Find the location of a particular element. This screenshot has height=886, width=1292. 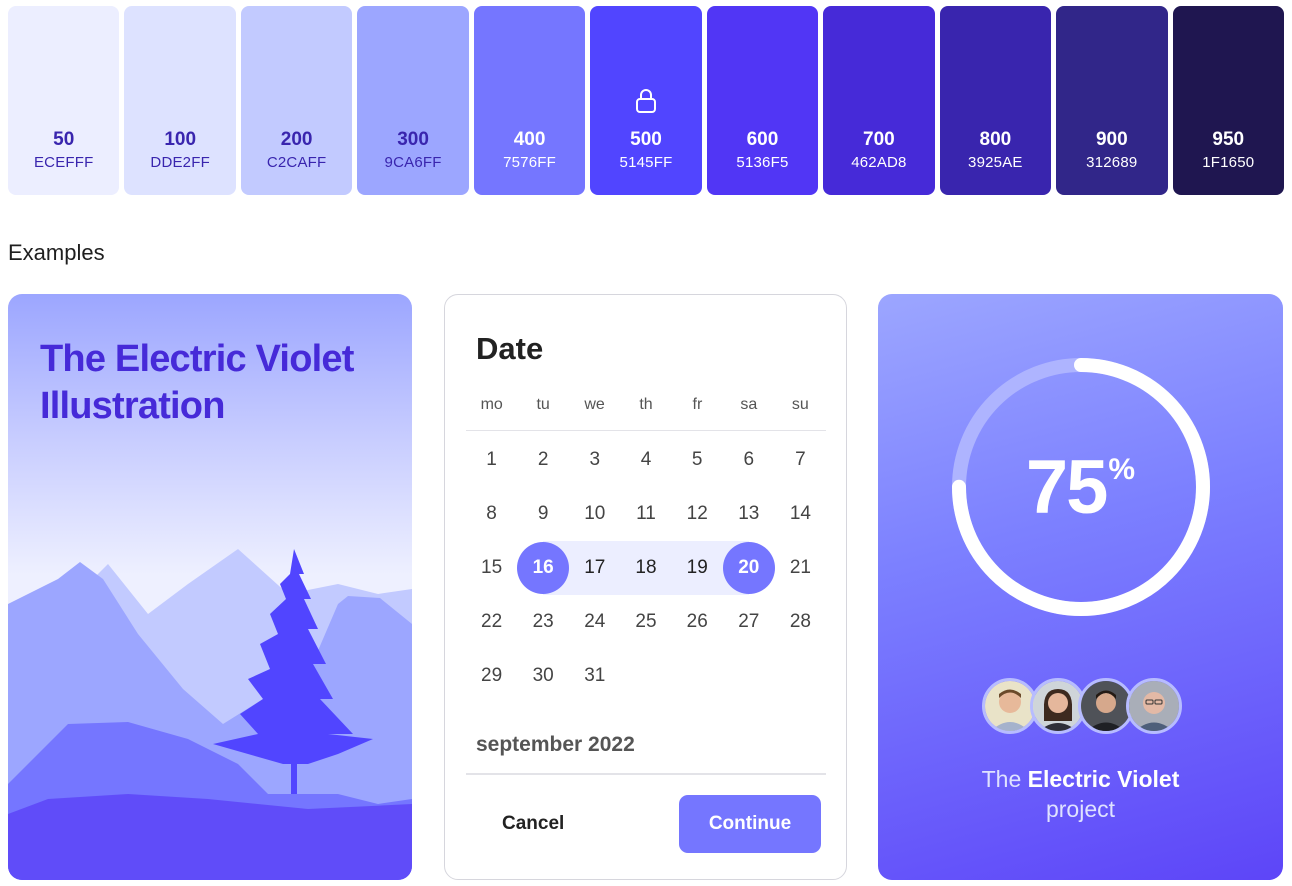

cancel-button: Cancel is located at coordinates (531, 824).